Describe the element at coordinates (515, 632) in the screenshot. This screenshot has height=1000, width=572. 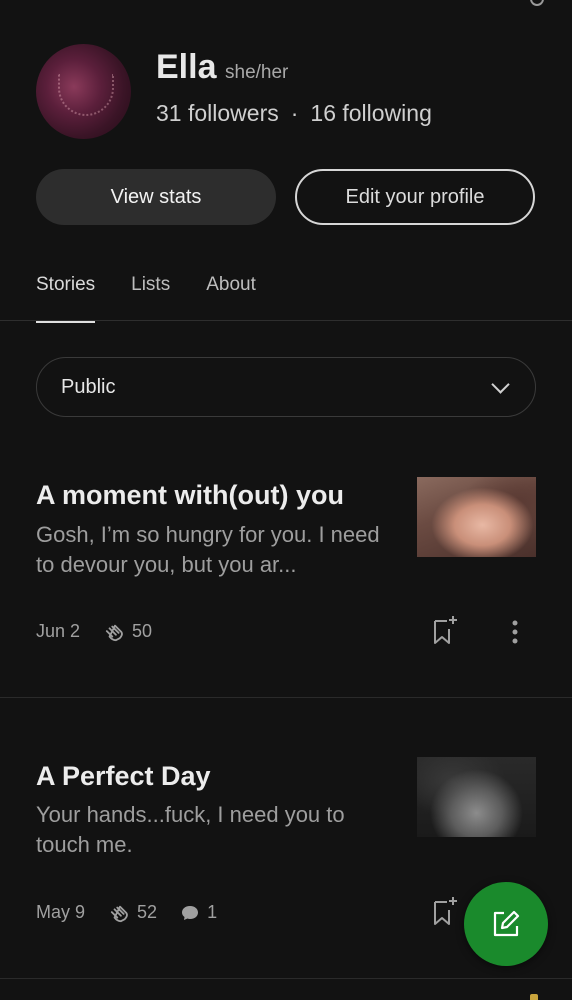
I see `more-options-icon` at that location.